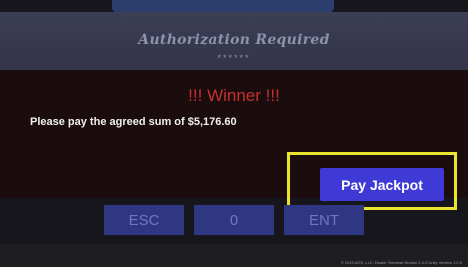  Describe the element at coordinates (144, 220) in the screenshot. I see `esc-key: ESC` at that location.